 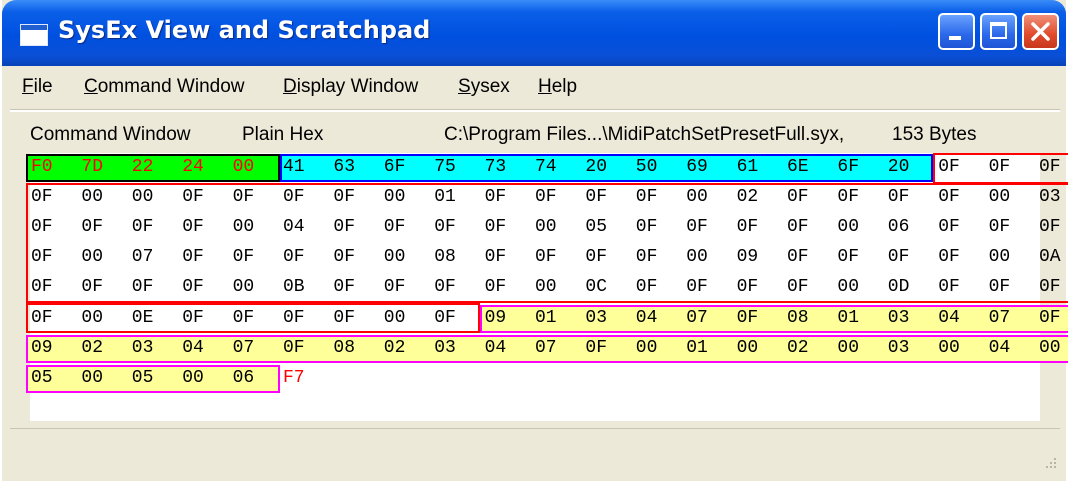 I want to click on close-button, so click(x=1040, y=31).